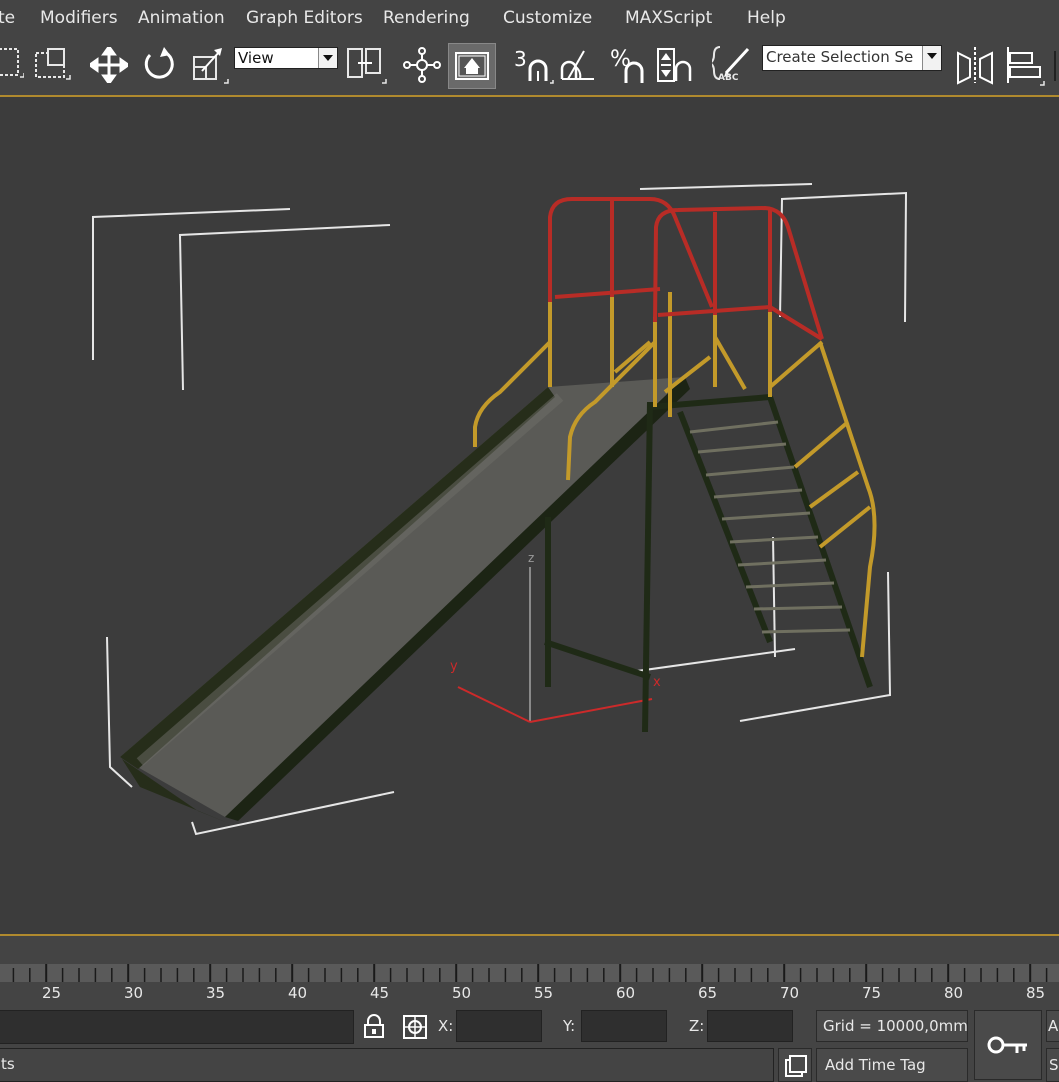  Describe the element at coordinates (626, 993) in the screenshot. I see `frame-tick-label: 60` at that location.